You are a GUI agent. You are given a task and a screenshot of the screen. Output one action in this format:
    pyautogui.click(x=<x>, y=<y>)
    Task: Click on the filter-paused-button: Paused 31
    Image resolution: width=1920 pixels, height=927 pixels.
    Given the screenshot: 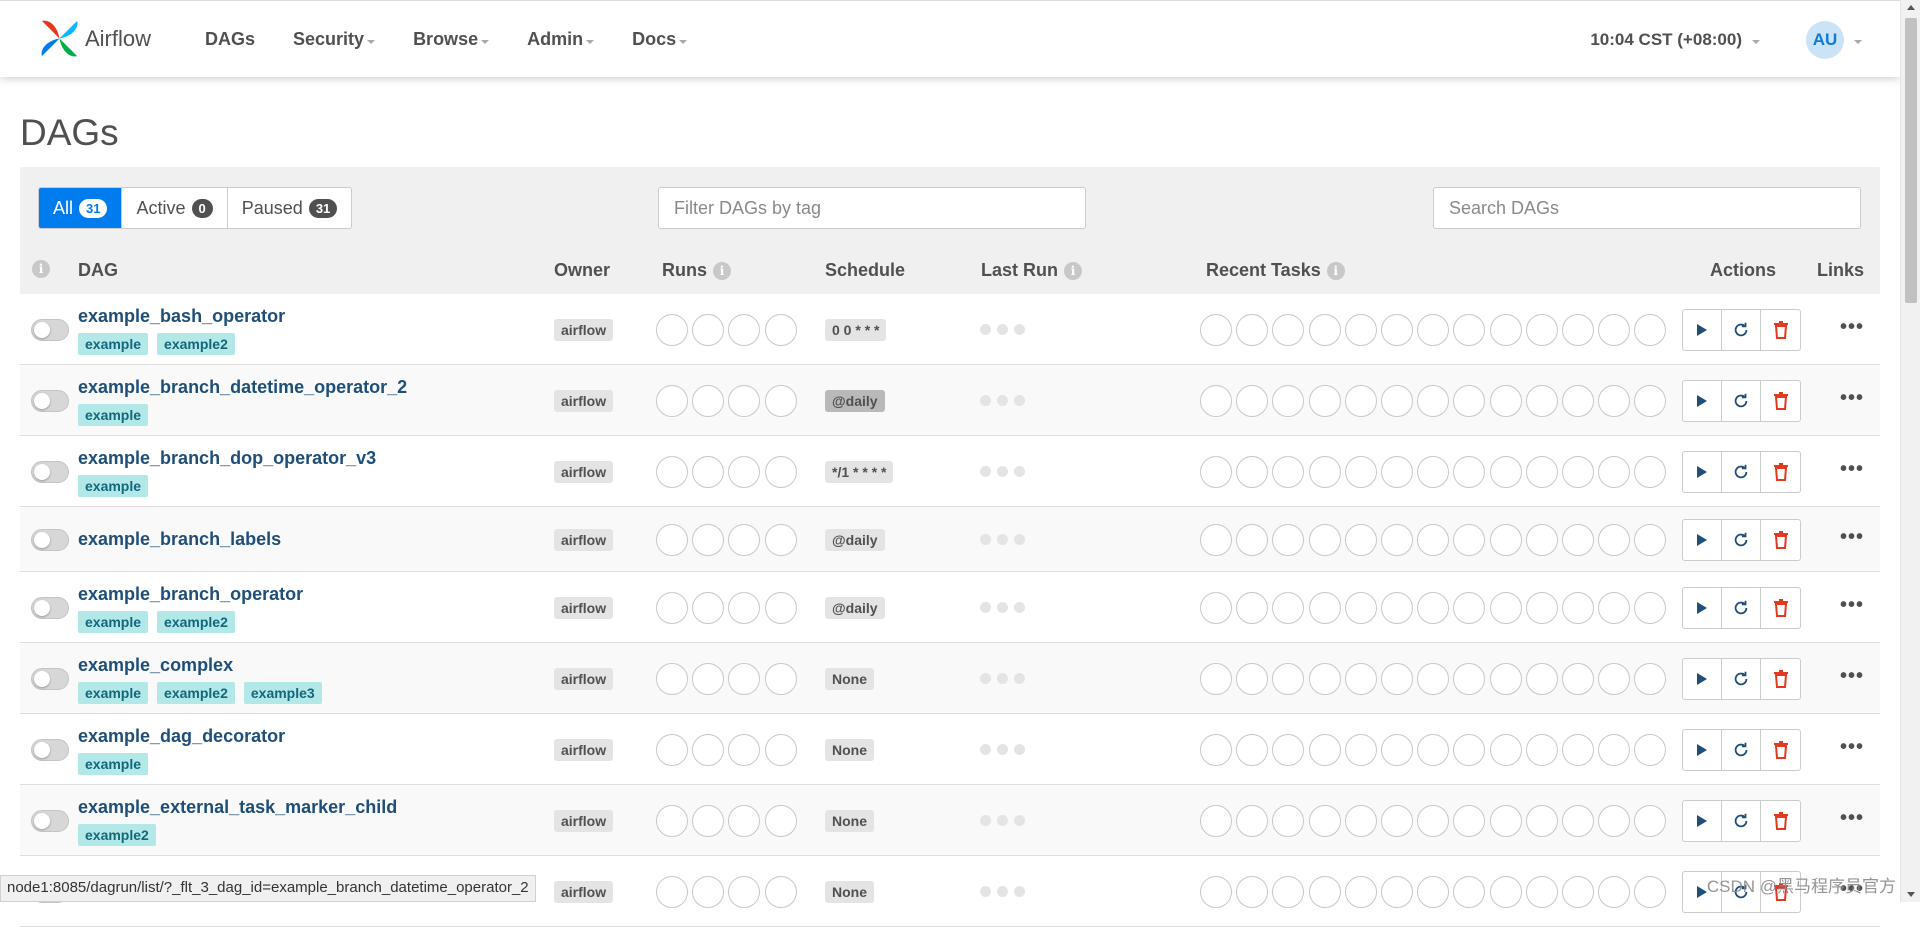 What is the action you would take?
    pyautogui.click(x=290, y=208)
    